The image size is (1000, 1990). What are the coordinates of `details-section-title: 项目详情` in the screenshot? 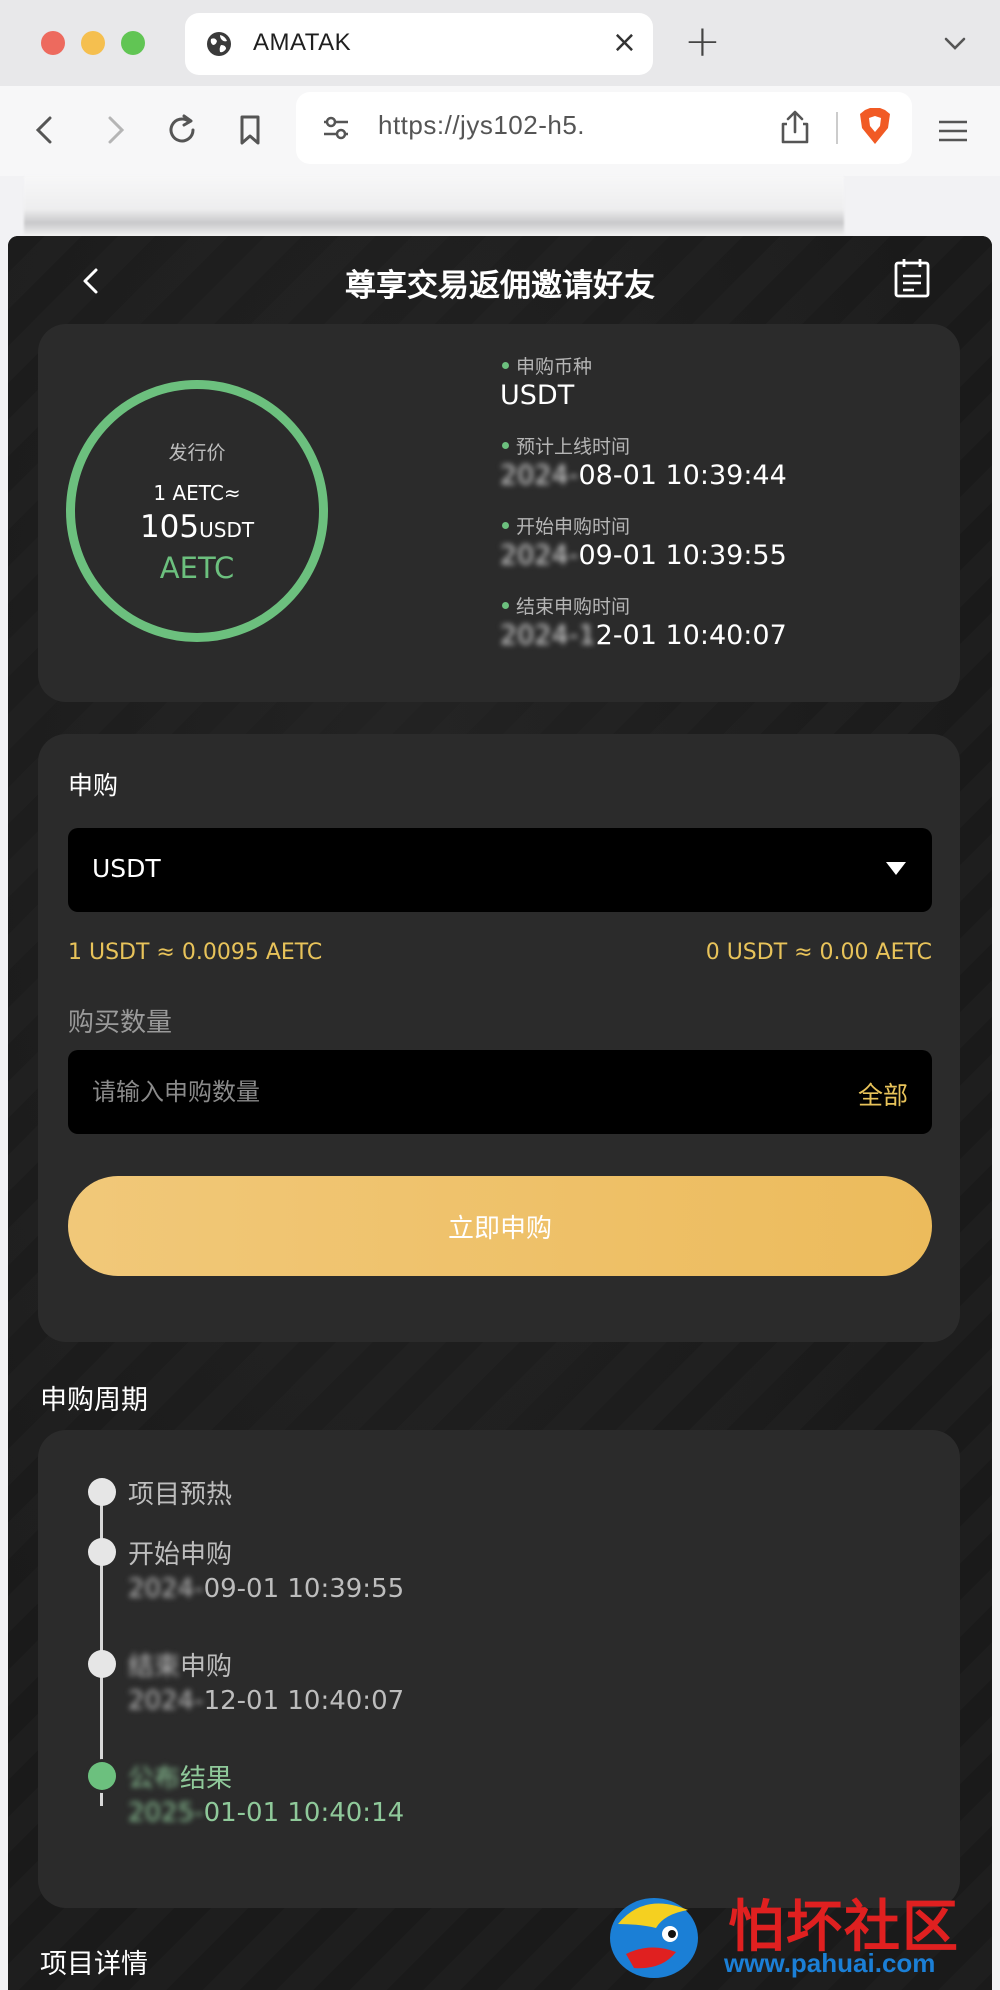 It's located at (94, 1964).